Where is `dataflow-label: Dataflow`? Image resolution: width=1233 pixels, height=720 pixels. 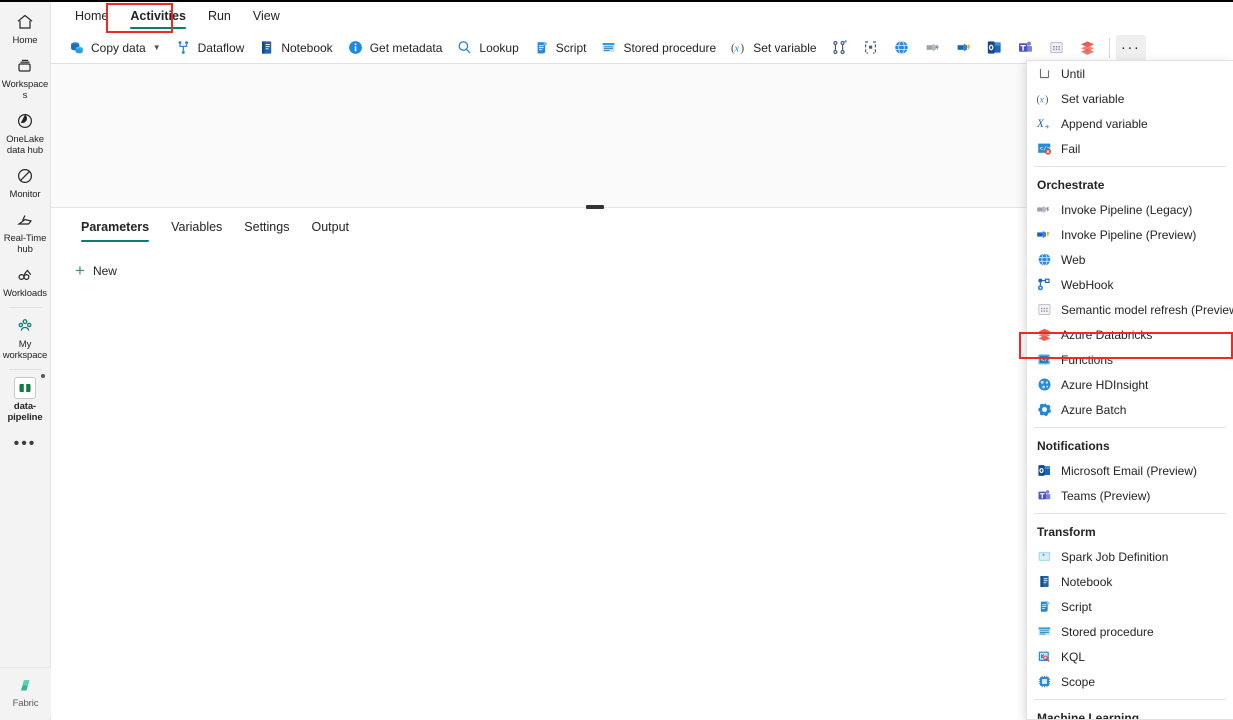
dataflow-label: Dataflow is located at coordinates (221, 47).